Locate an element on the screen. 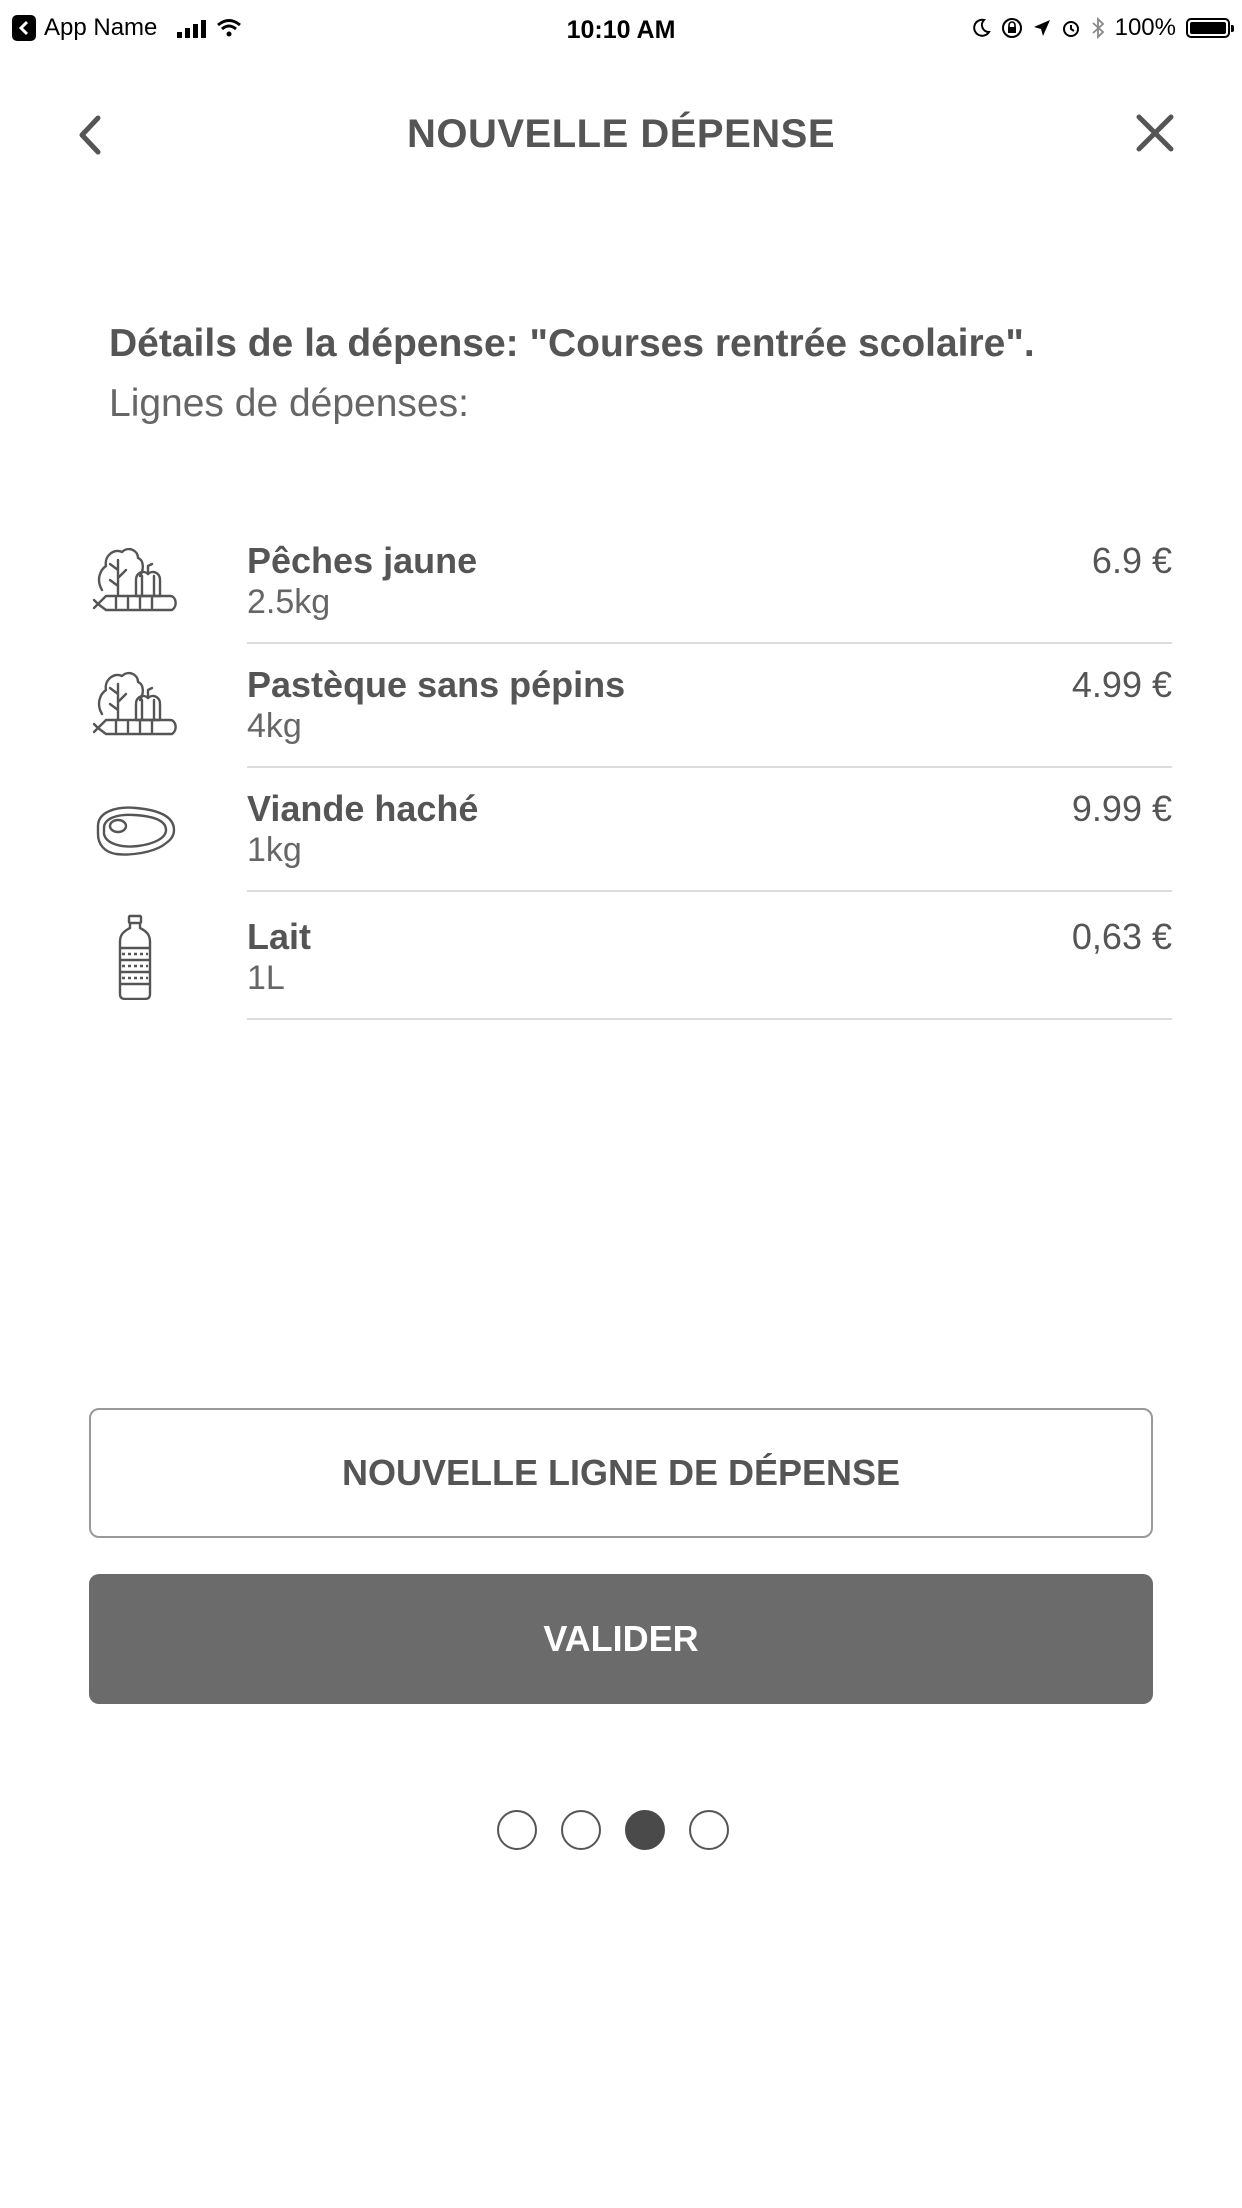 The image size is (1242, 2208). expense-quantity: 1kg is located at coordinates (274, 850).